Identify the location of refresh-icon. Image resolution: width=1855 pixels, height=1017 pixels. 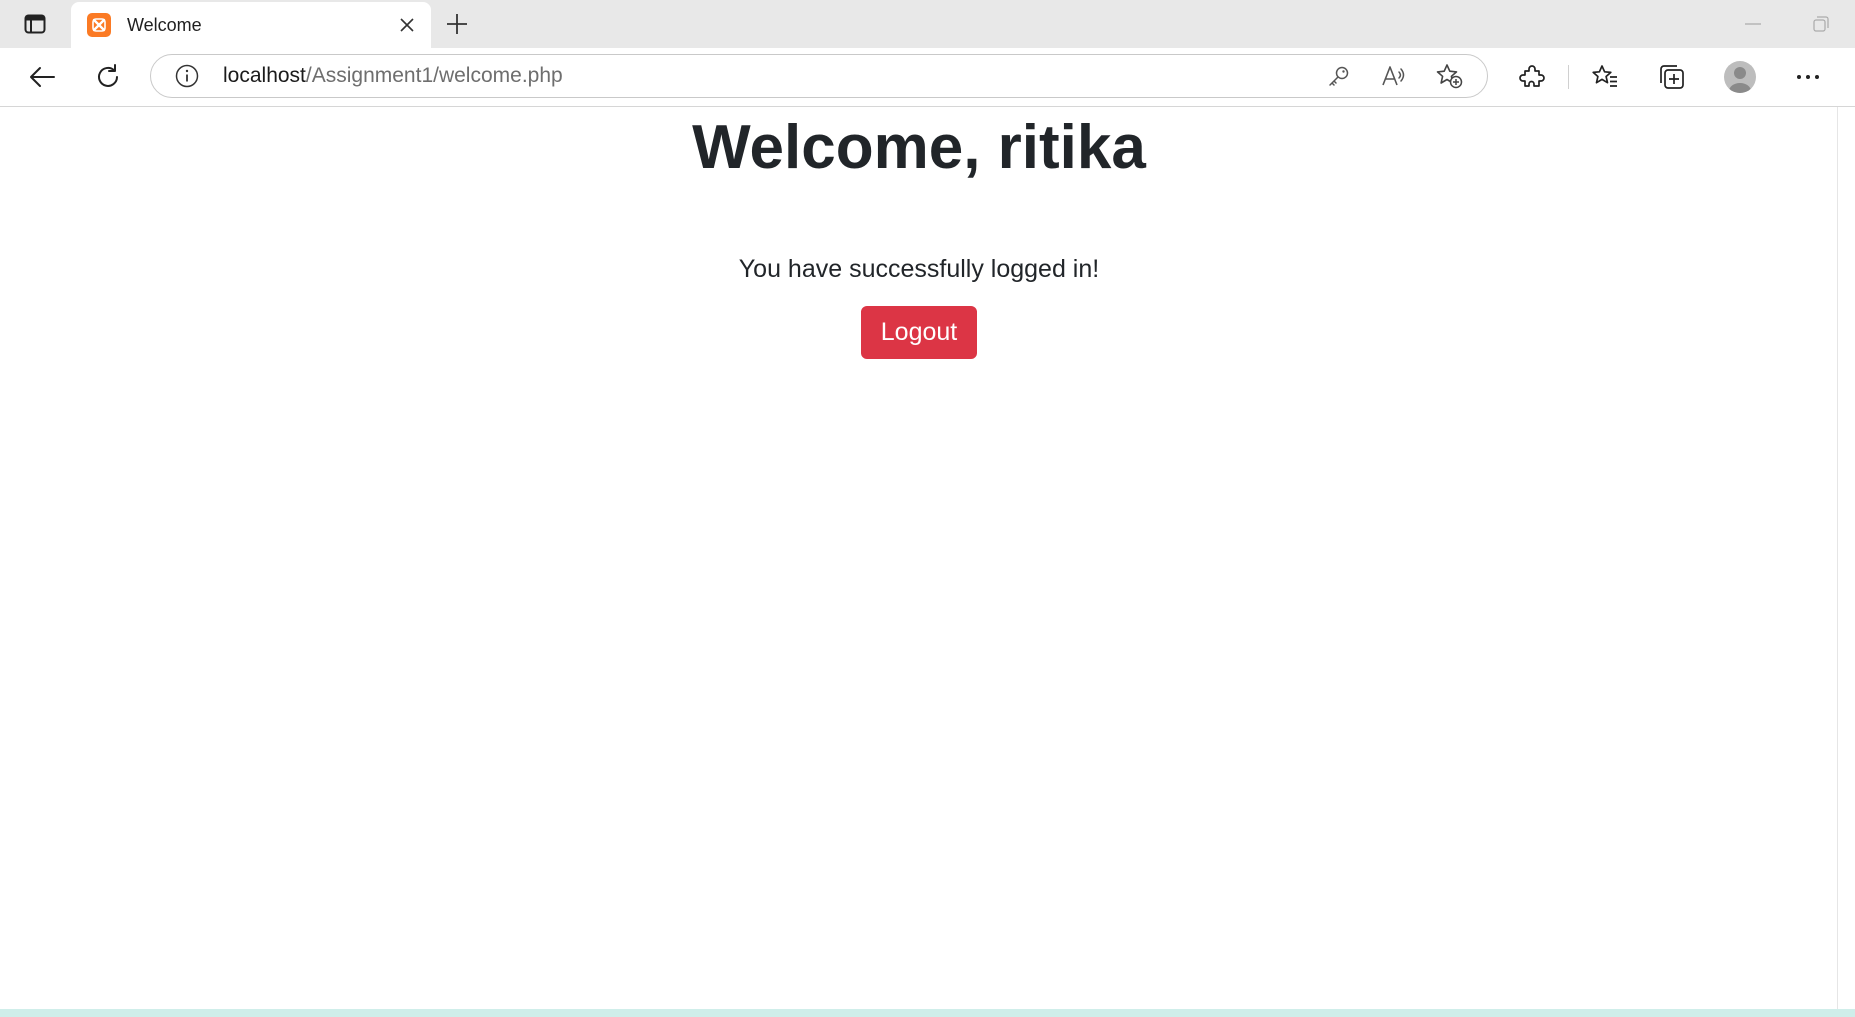
(108, 77).